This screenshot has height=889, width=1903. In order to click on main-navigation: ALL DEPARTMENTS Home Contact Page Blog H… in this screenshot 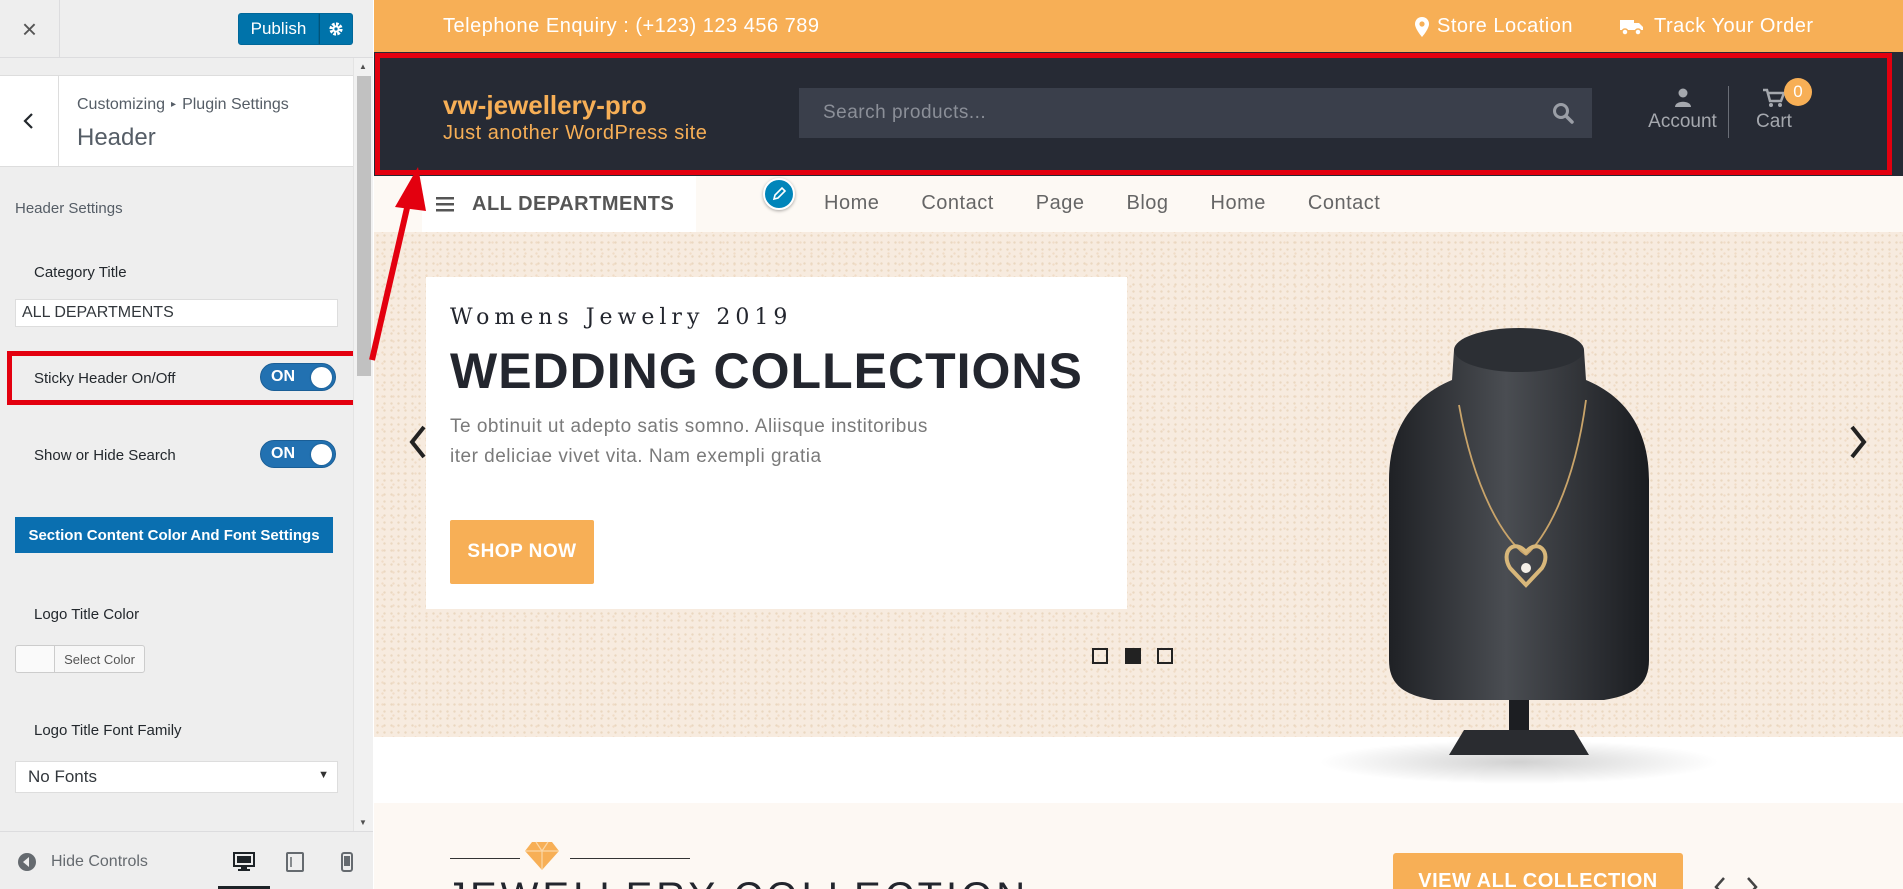, I will do `click(1138, 204)`.